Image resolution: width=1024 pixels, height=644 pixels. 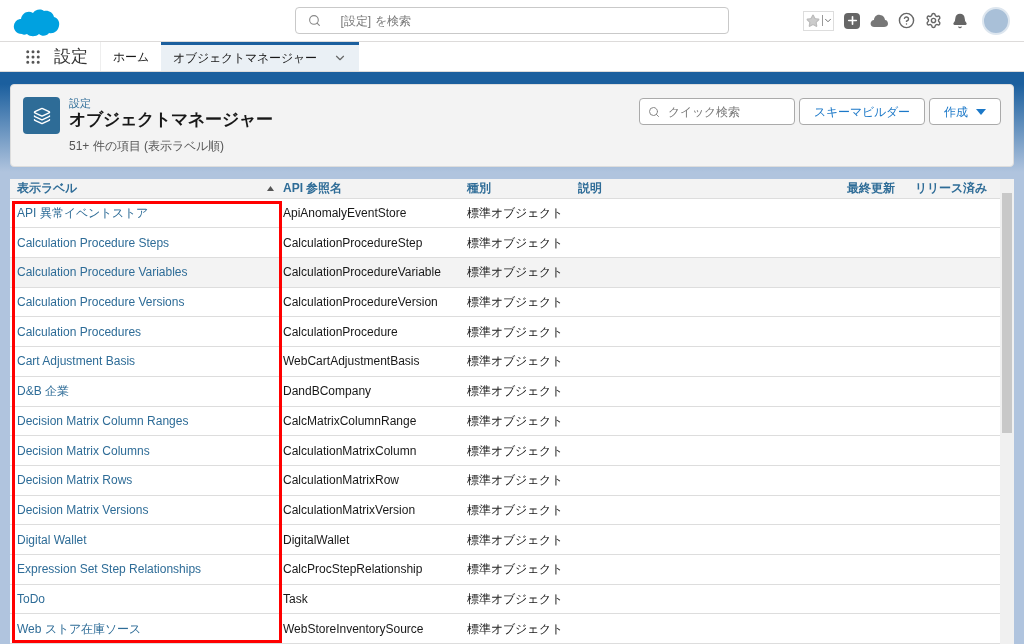 I want to click on search-field: [設定] を検索, so click(x=511, y=20).